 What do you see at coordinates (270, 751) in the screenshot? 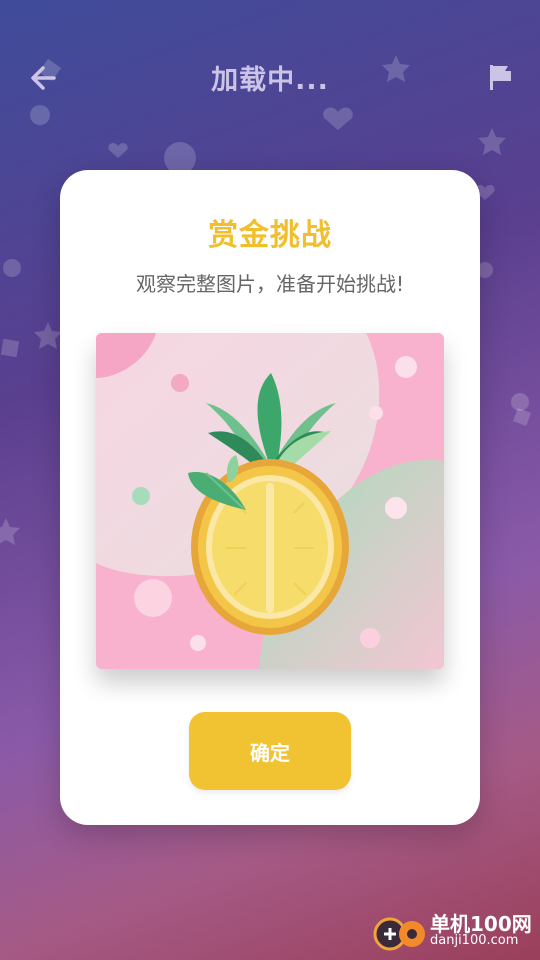
I see `confirm-button: 确定` at bounding box center [270, 751].